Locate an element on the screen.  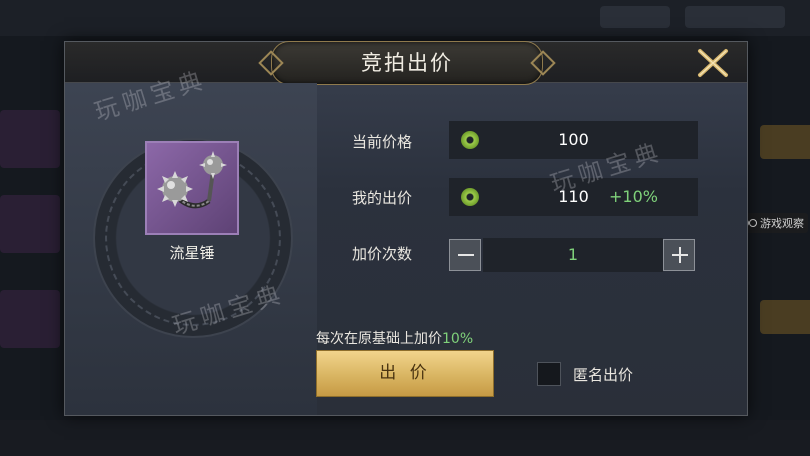
meteor-hammer-icon is located at coordinates (192, 180).